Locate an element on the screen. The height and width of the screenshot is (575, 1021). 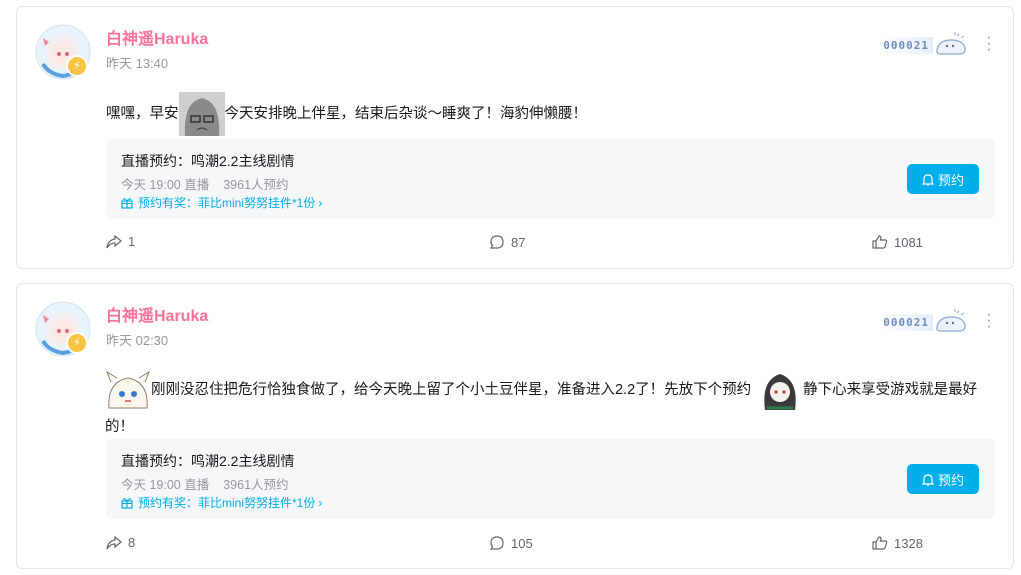
like-button: 1081 is located at coordinates (897, 242).